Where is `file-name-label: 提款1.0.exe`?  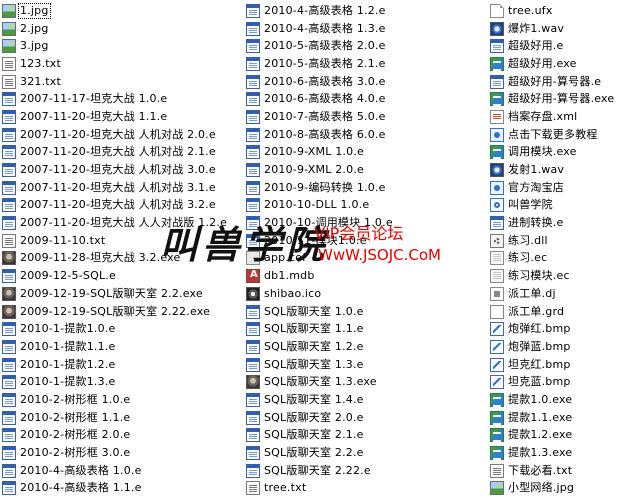
file-name-label: 提款1.0.exe is located at coordinates (540, 399).